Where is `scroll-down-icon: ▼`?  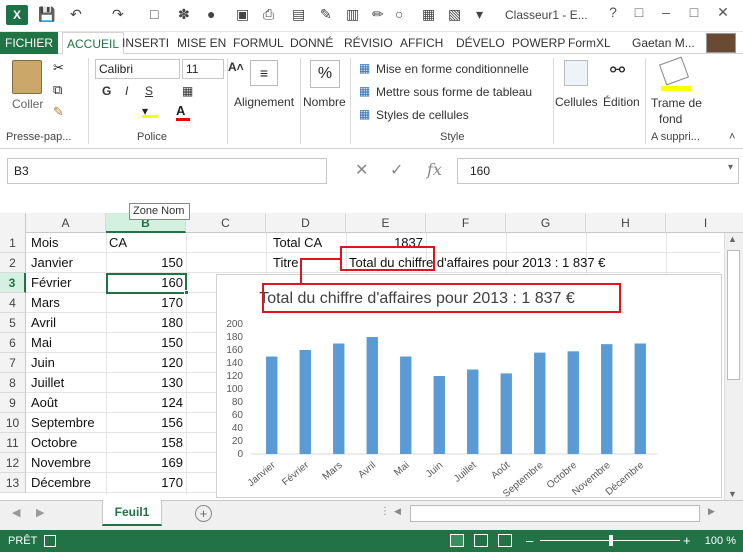
scroll-down-icon: ▼ is located at coordinates (732, 494).